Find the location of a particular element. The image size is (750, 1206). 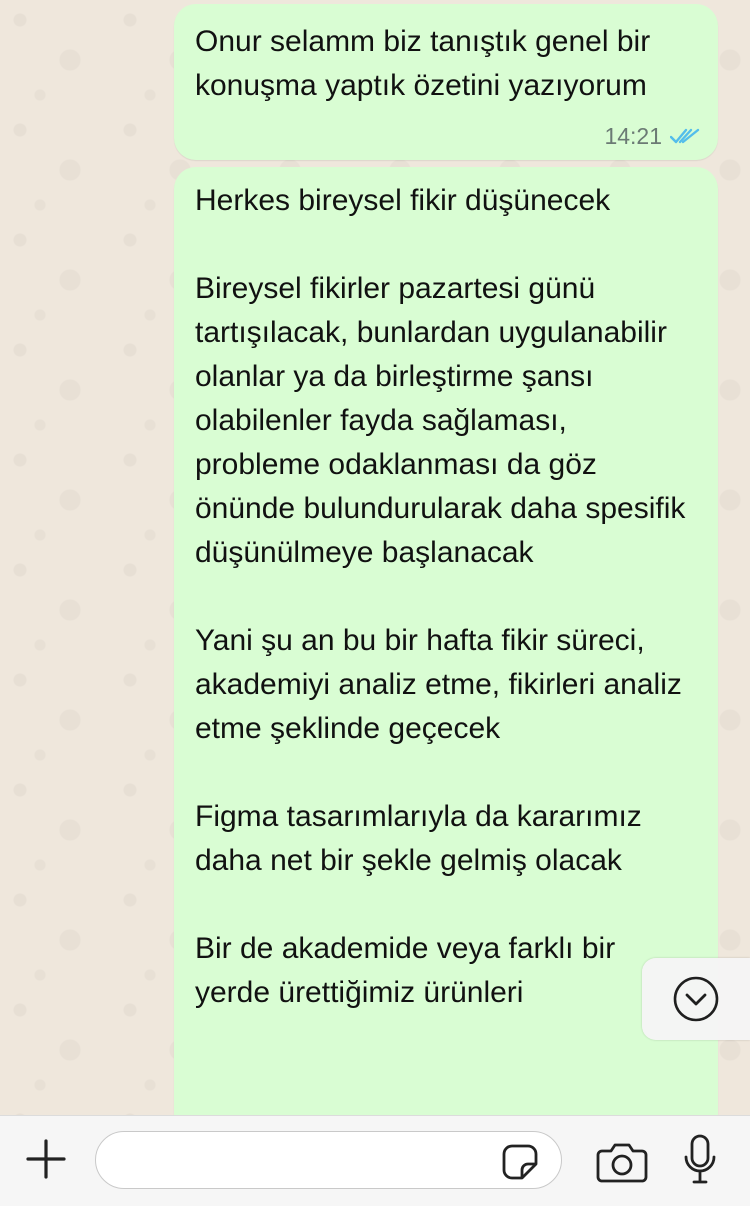

double-check-icon is located at coordinates (685, 136).